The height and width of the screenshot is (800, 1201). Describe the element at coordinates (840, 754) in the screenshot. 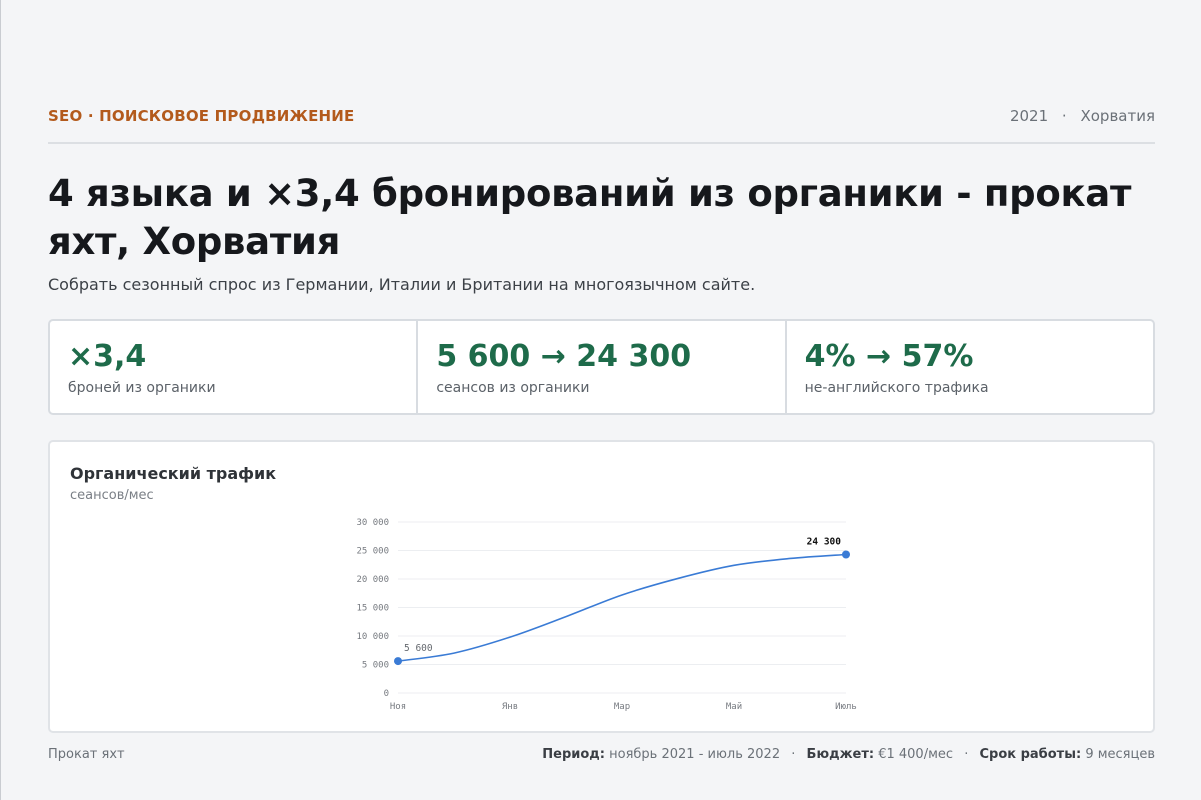

I see `budget-label: Бюджет:` at that location.